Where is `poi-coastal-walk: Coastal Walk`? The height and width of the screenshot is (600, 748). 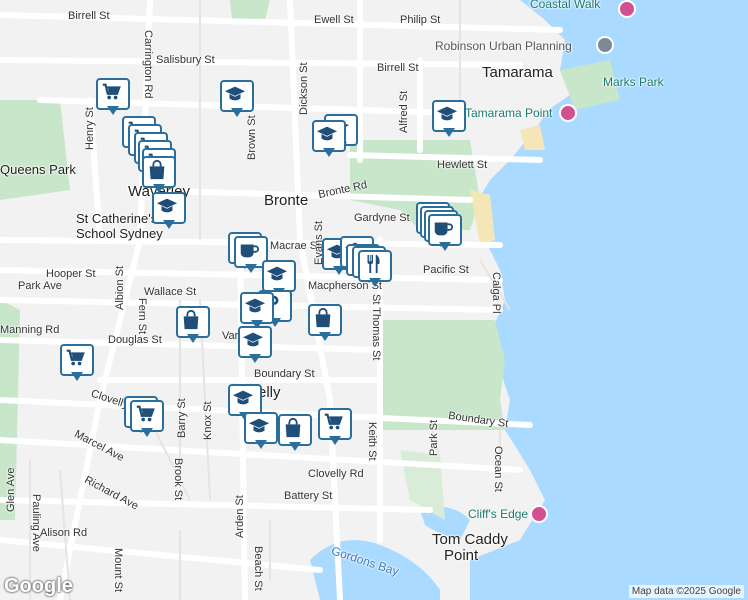 poi-coastal-walk: Coastal Walk is located at coordinates (565, 5).